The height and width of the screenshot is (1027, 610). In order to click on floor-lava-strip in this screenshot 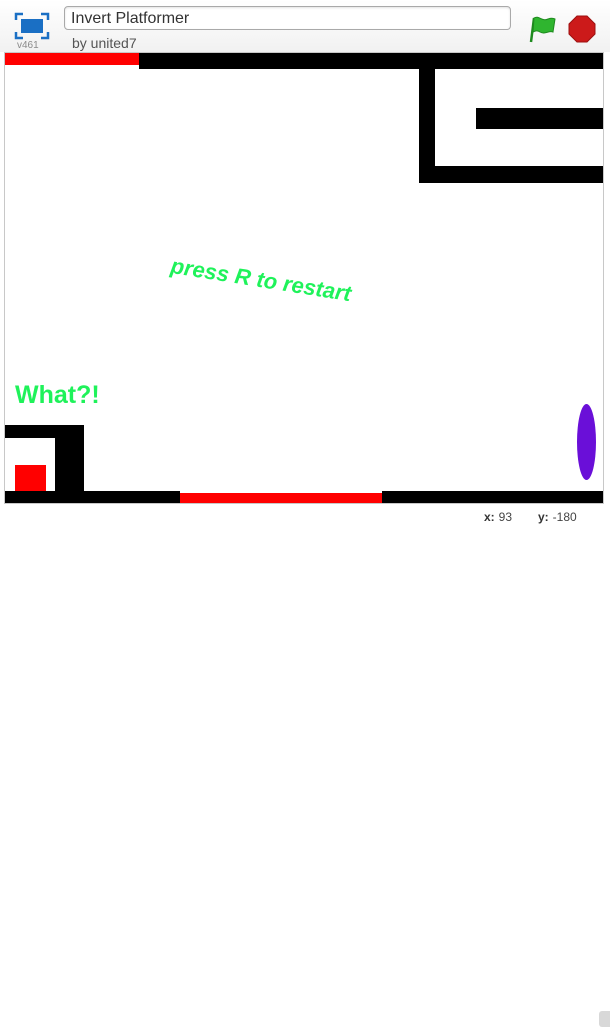, I will do `click(281, 498)`.